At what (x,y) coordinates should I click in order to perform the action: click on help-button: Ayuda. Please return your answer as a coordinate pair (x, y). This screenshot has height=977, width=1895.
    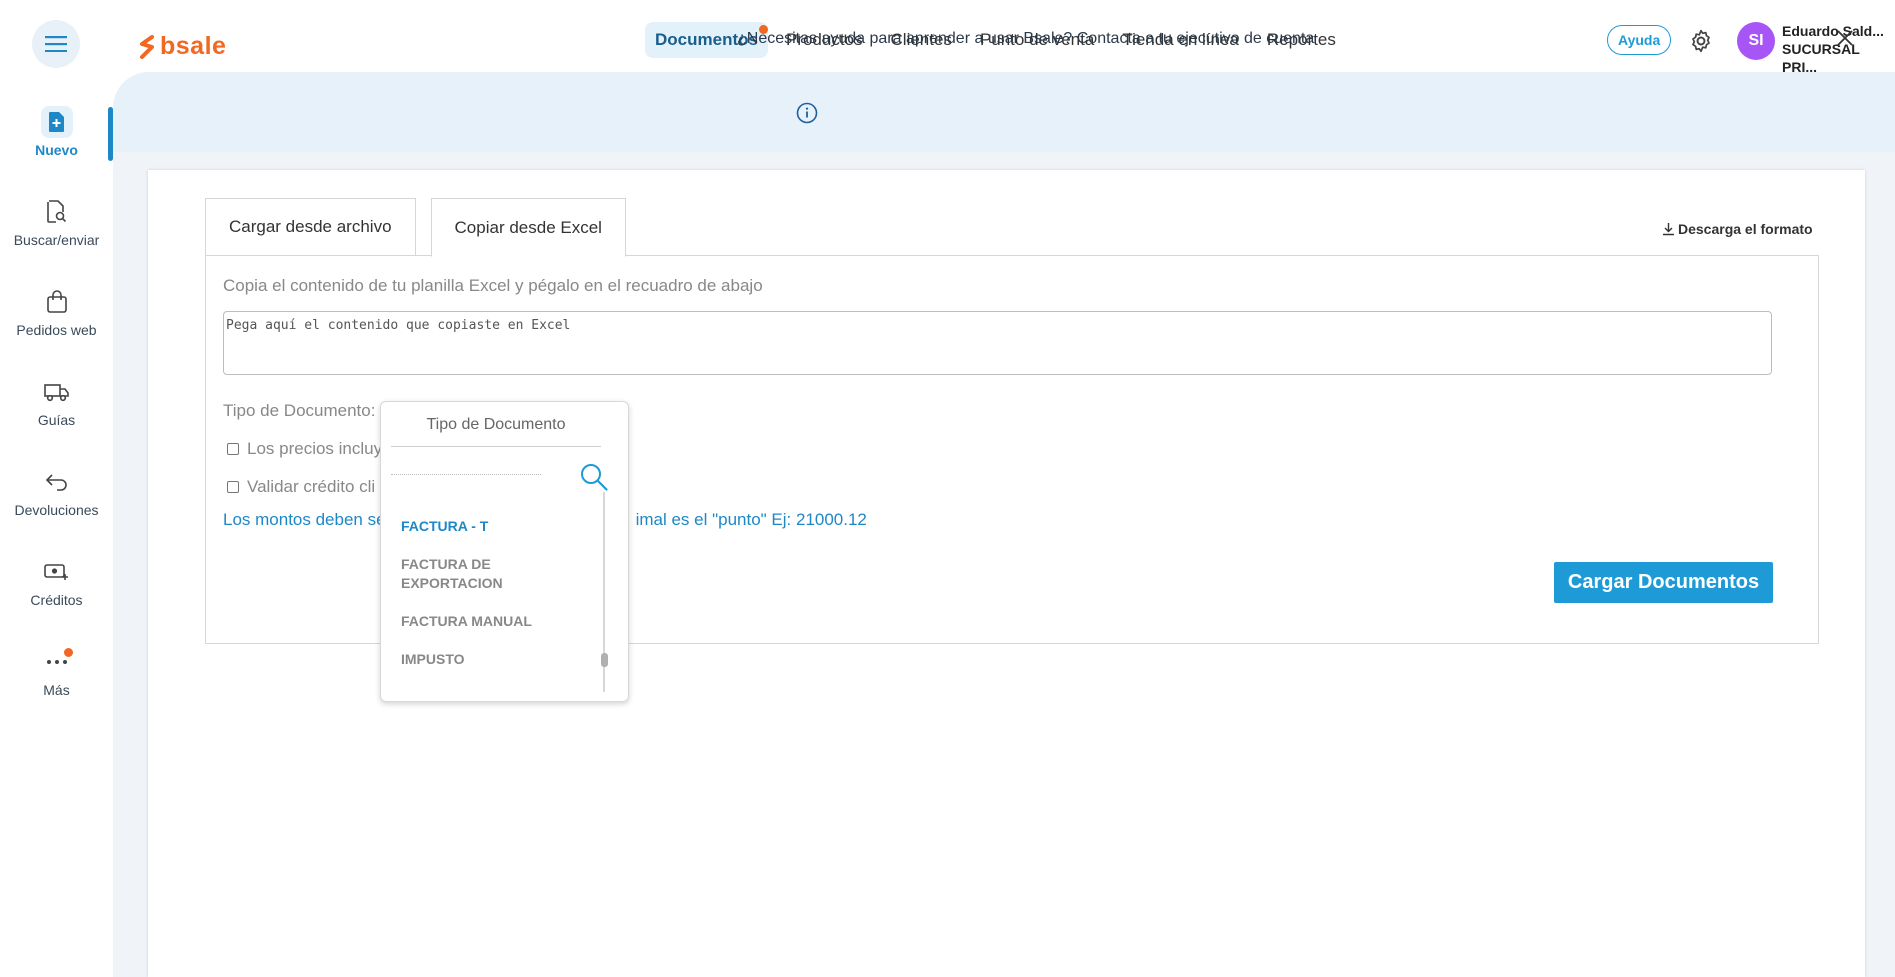
    Looking at the image, I should click on (1639, 40).